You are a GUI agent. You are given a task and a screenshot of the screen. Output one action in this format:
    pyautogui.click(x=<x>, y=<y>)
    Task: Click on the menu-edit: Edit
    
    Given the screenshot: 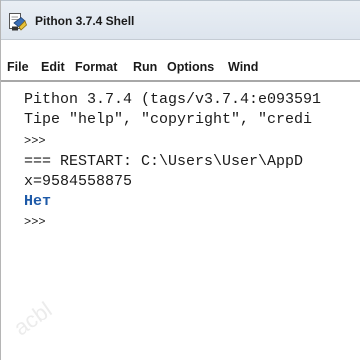 What is the action you would take?
    pyautogui.click(x=53, y=67)
    